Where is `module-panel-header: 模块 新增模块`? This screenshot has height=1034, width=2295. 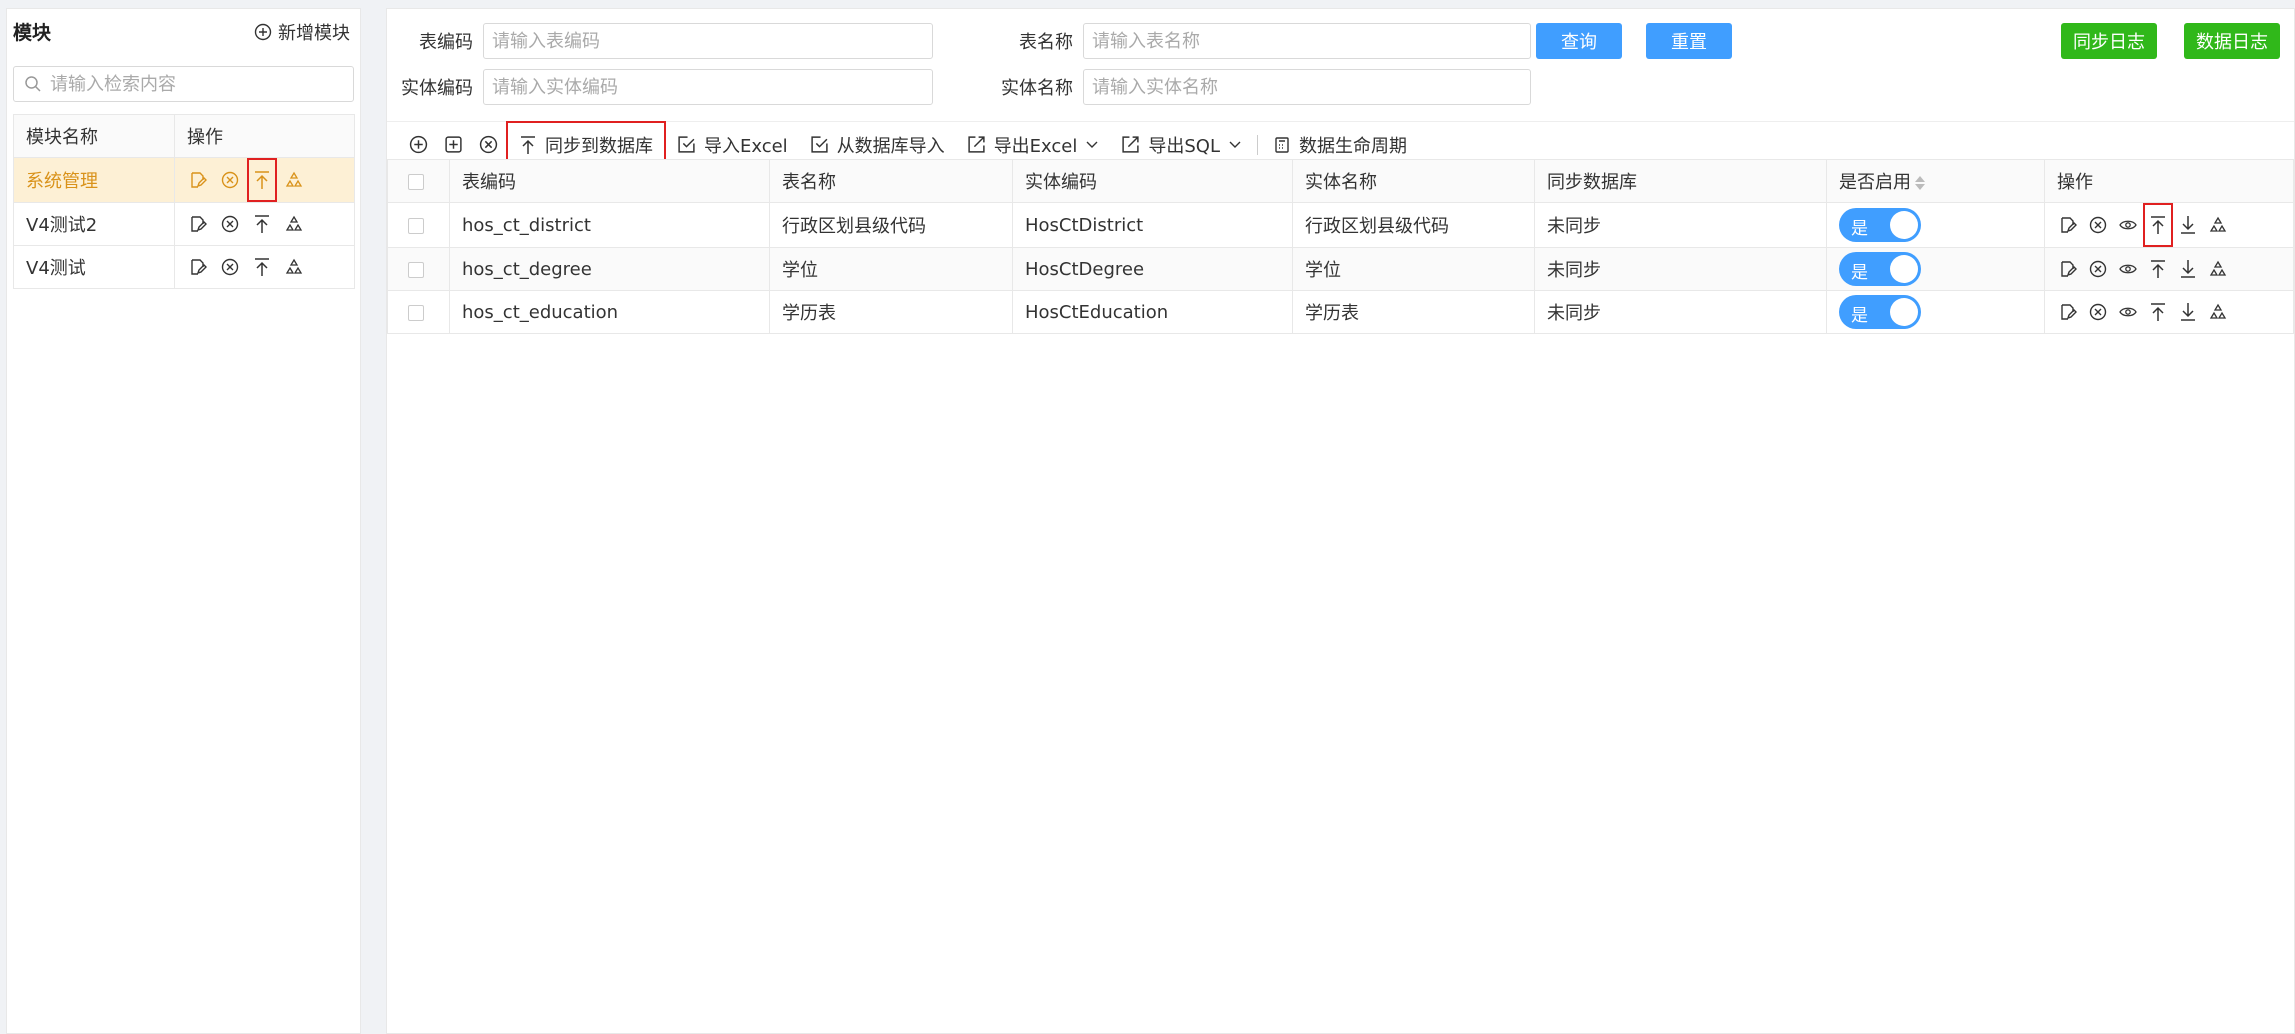 module-panel-header: 模块 新增模块 is located at coordinates (183, 31).